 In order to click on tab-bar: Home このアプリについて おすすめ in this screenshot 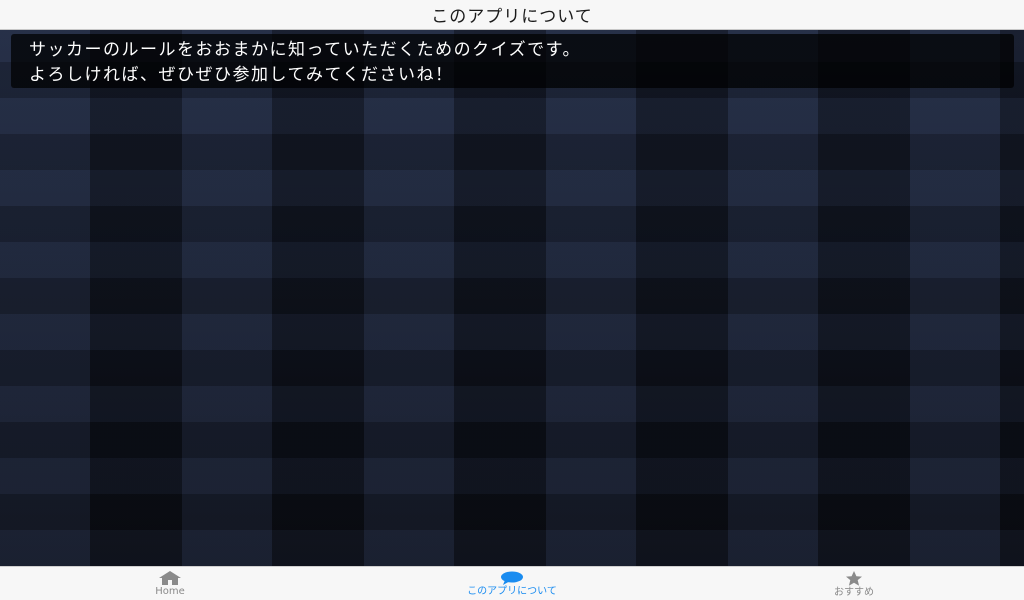, I will do `click(512, 583)`.